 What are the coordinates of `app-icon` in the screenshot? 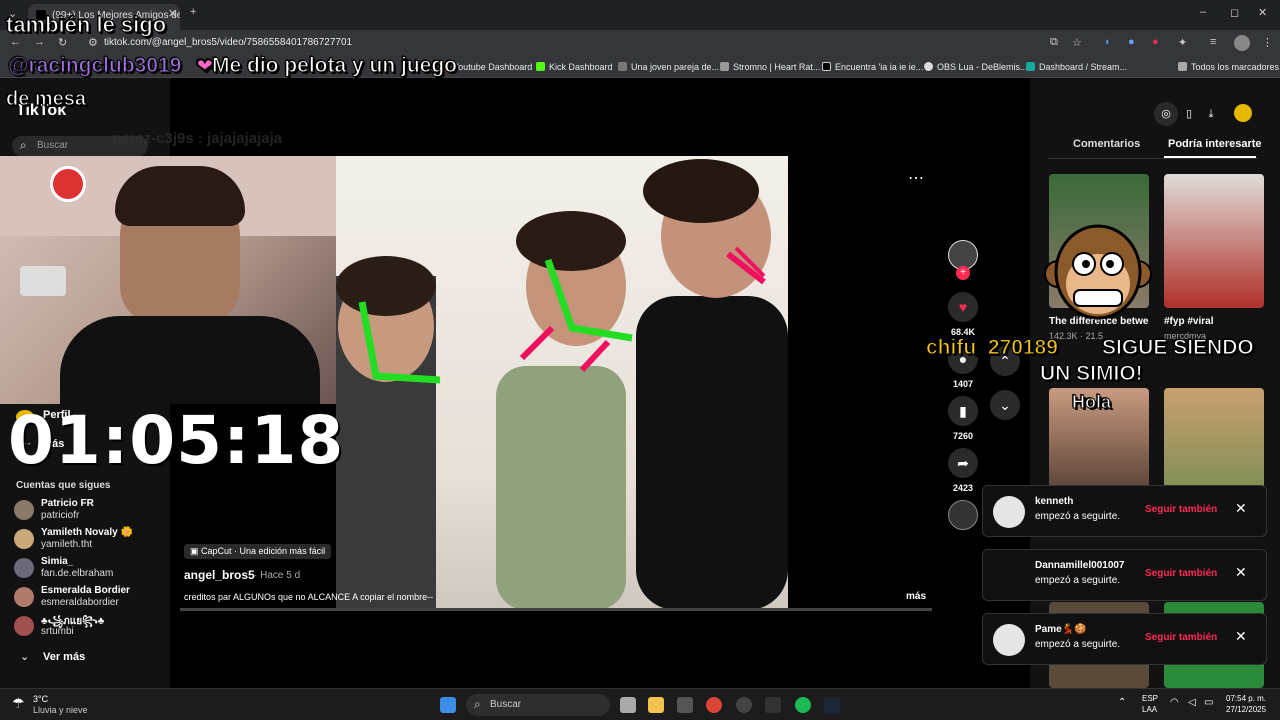 It's located at (744, 705).